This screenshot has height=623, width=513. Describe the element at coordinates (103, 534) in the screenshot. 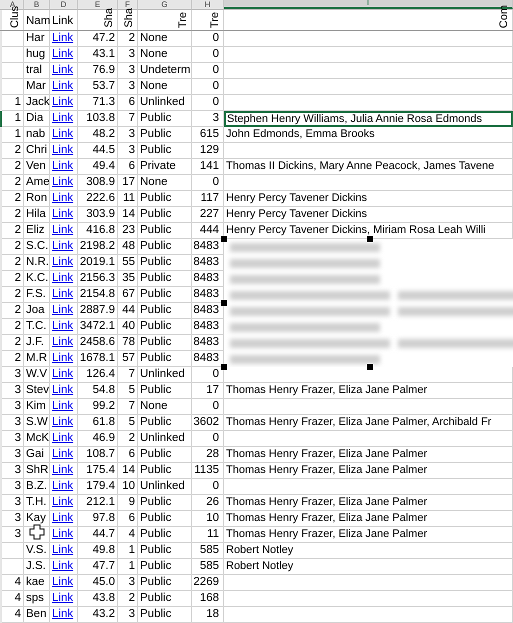

I see `share-cell: 44.7` at that location.